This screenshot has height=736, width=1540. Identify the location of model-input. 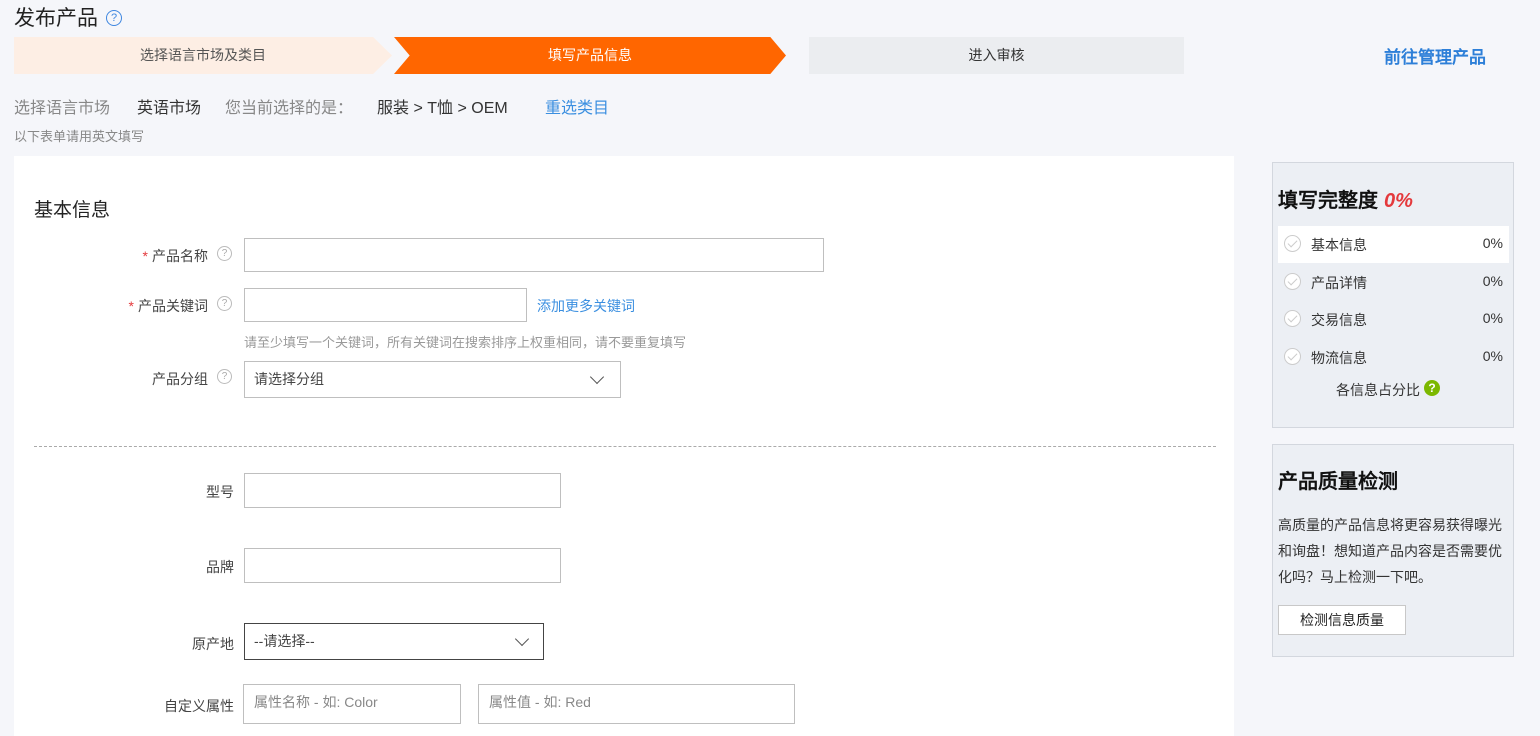
(402, 490).